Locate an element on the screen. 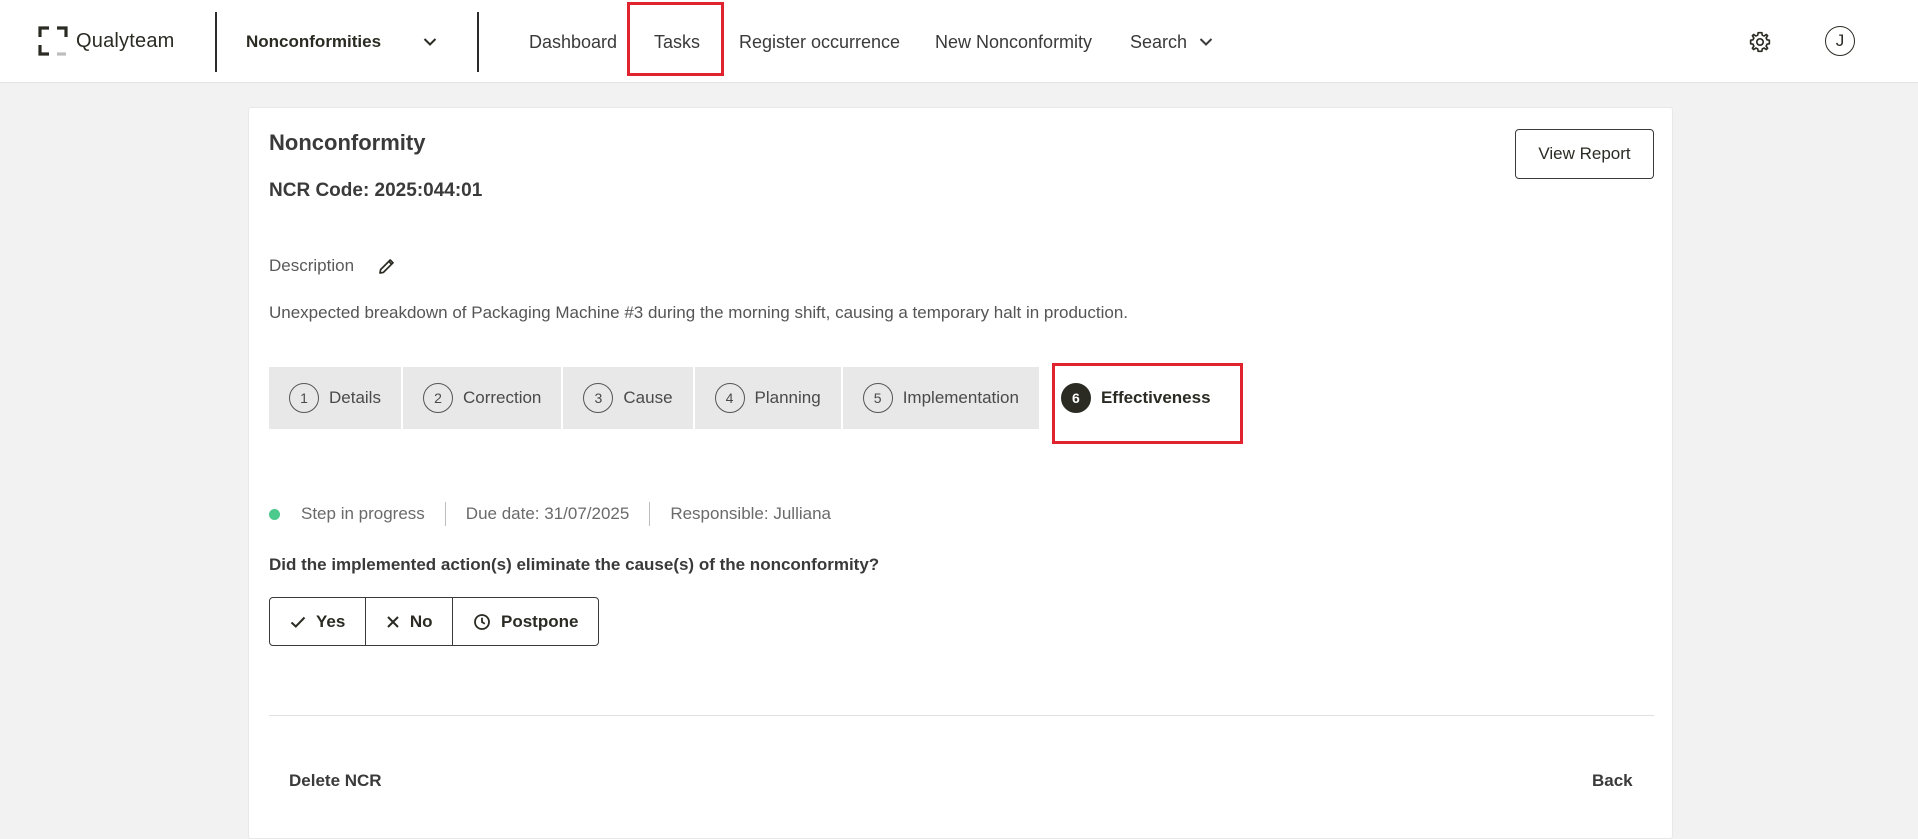  logo-text: Qualyteam is located at coordinates (125, 40).